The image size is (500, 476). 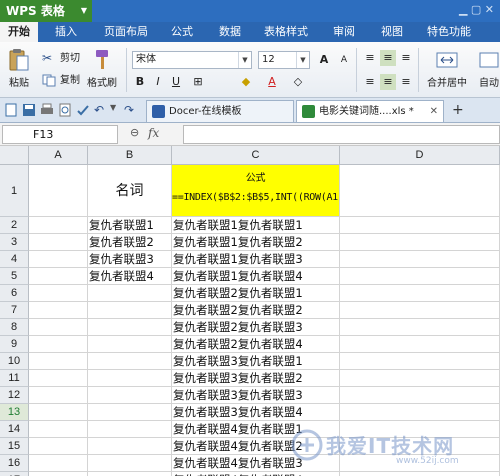 What do you see at coordinates (256, 474) in the screenshot?
I see `cell-c: 复仇者联盟4复仇者联盟4` at bounding box center [256, 474].